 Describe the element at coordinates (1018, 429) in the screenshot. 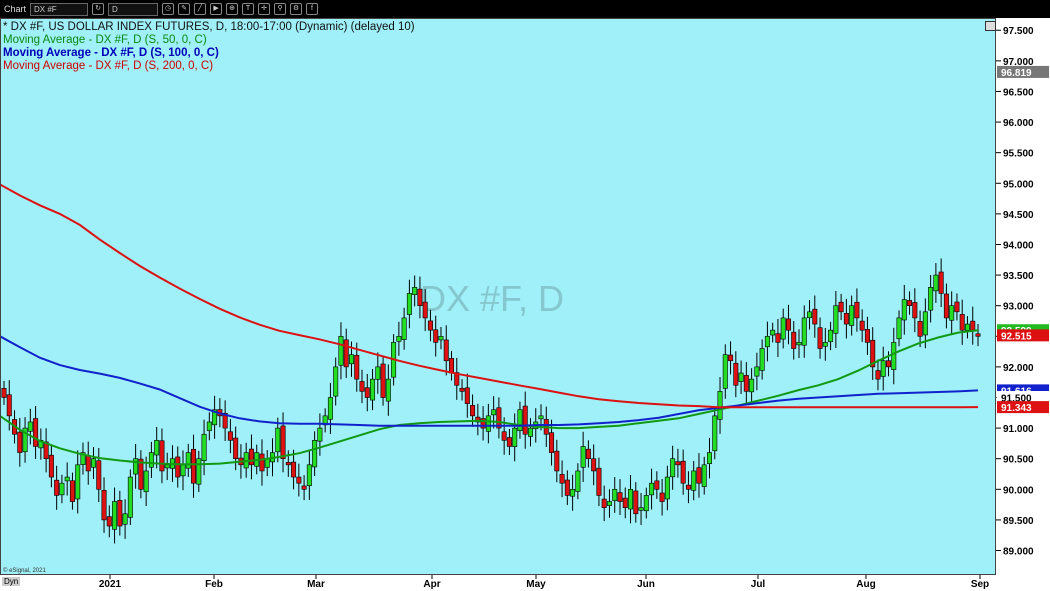

I see `y-tick-label: 91.000` at that location.